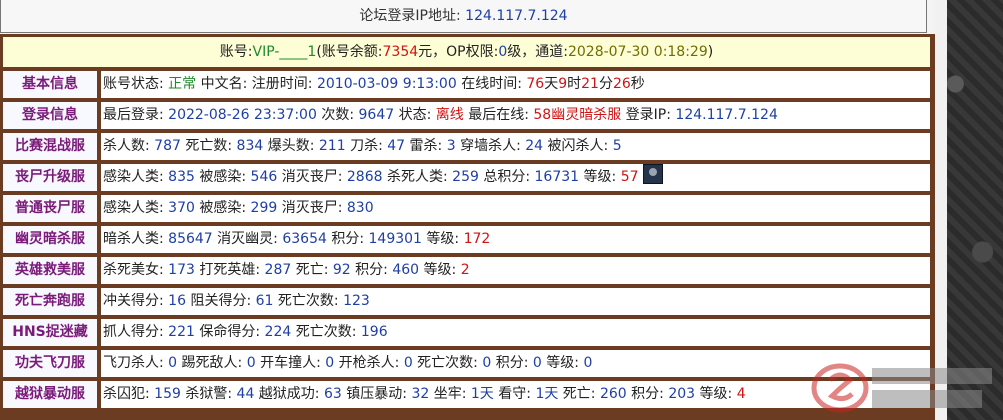  I want to click on stat-label: 踢死敌人:, so click(212, 363).